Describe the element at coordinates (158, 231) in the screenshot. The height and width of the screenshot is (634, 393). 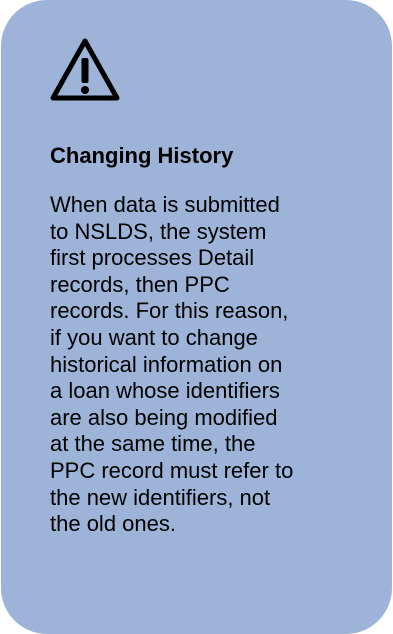
I see `callout-body-line: to NSLDS, the system` at that location.